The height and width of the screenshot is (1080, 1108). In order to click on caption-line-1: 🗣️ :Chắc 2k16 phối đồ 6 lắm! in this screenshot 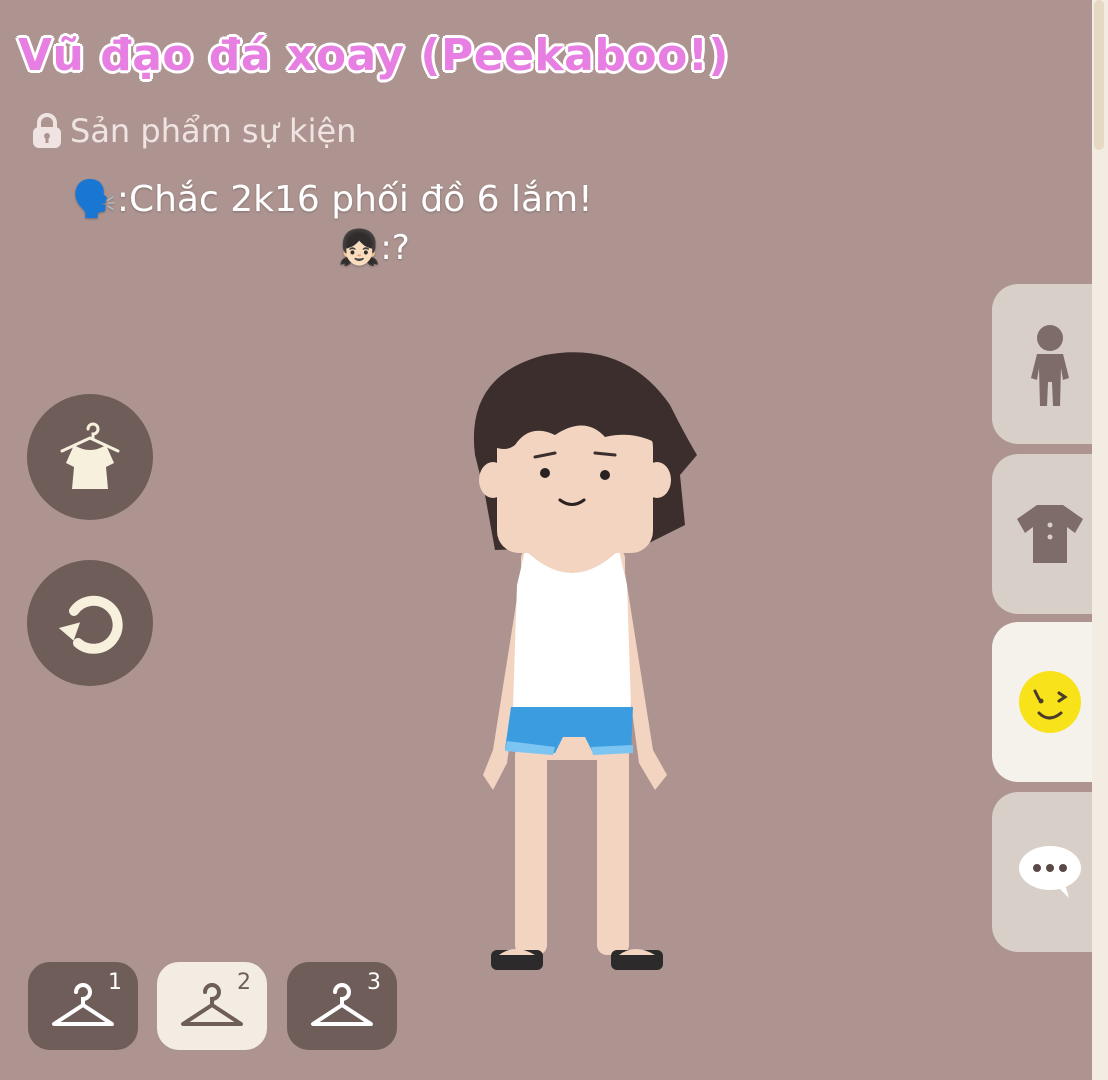, I will do `click(332, 199)`.